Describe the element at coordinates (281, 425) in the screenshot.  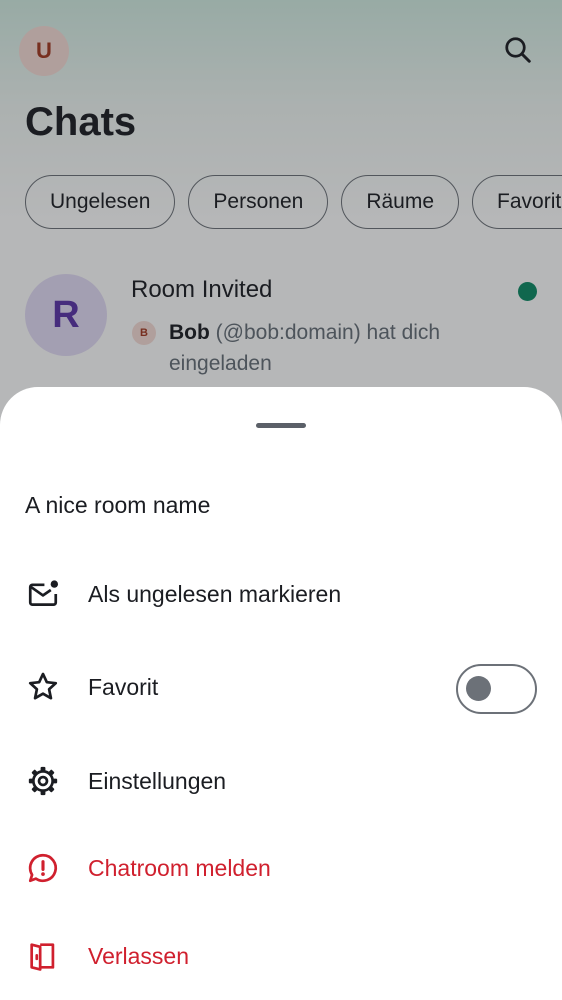
I see `drag-handle` at that location.